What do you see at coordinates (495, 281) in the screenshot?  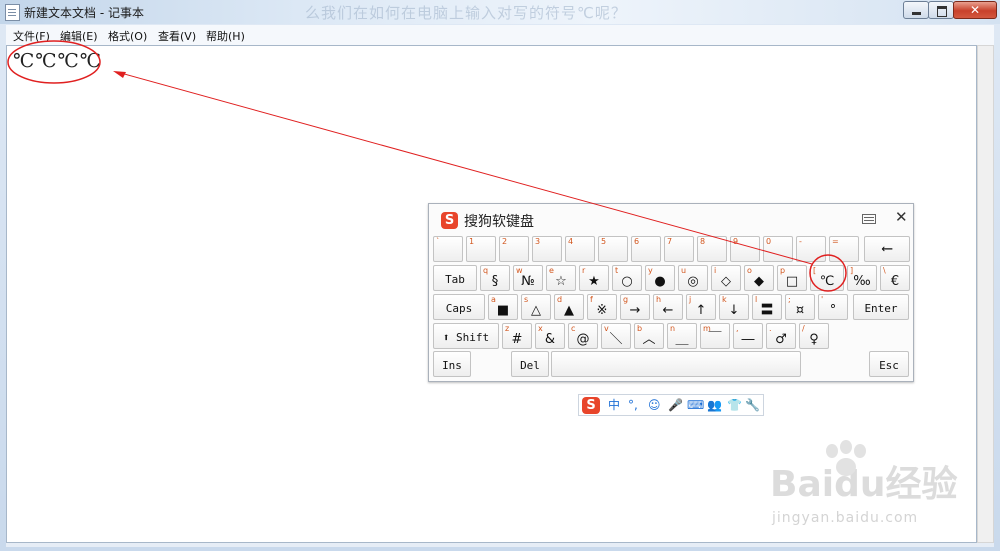 I see `key-main-label: §` at bounding box center [495, 281].